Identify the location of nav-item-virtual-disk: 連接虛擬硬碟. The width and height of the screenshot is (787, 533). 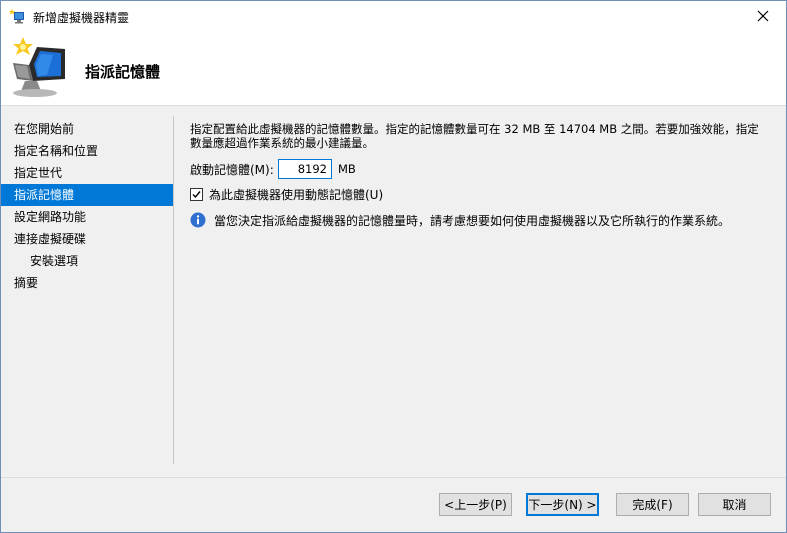
(87, 239).